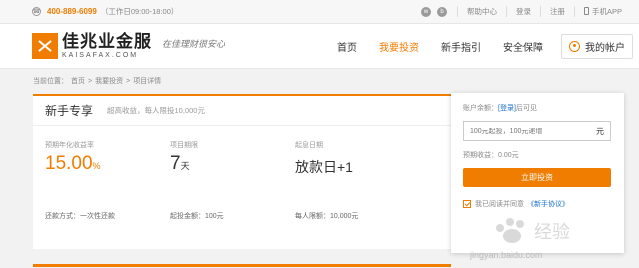  Describe the element at coordinates (78, 81) in the screenshot. I see `breadcrumb-home: 首页` at that location.